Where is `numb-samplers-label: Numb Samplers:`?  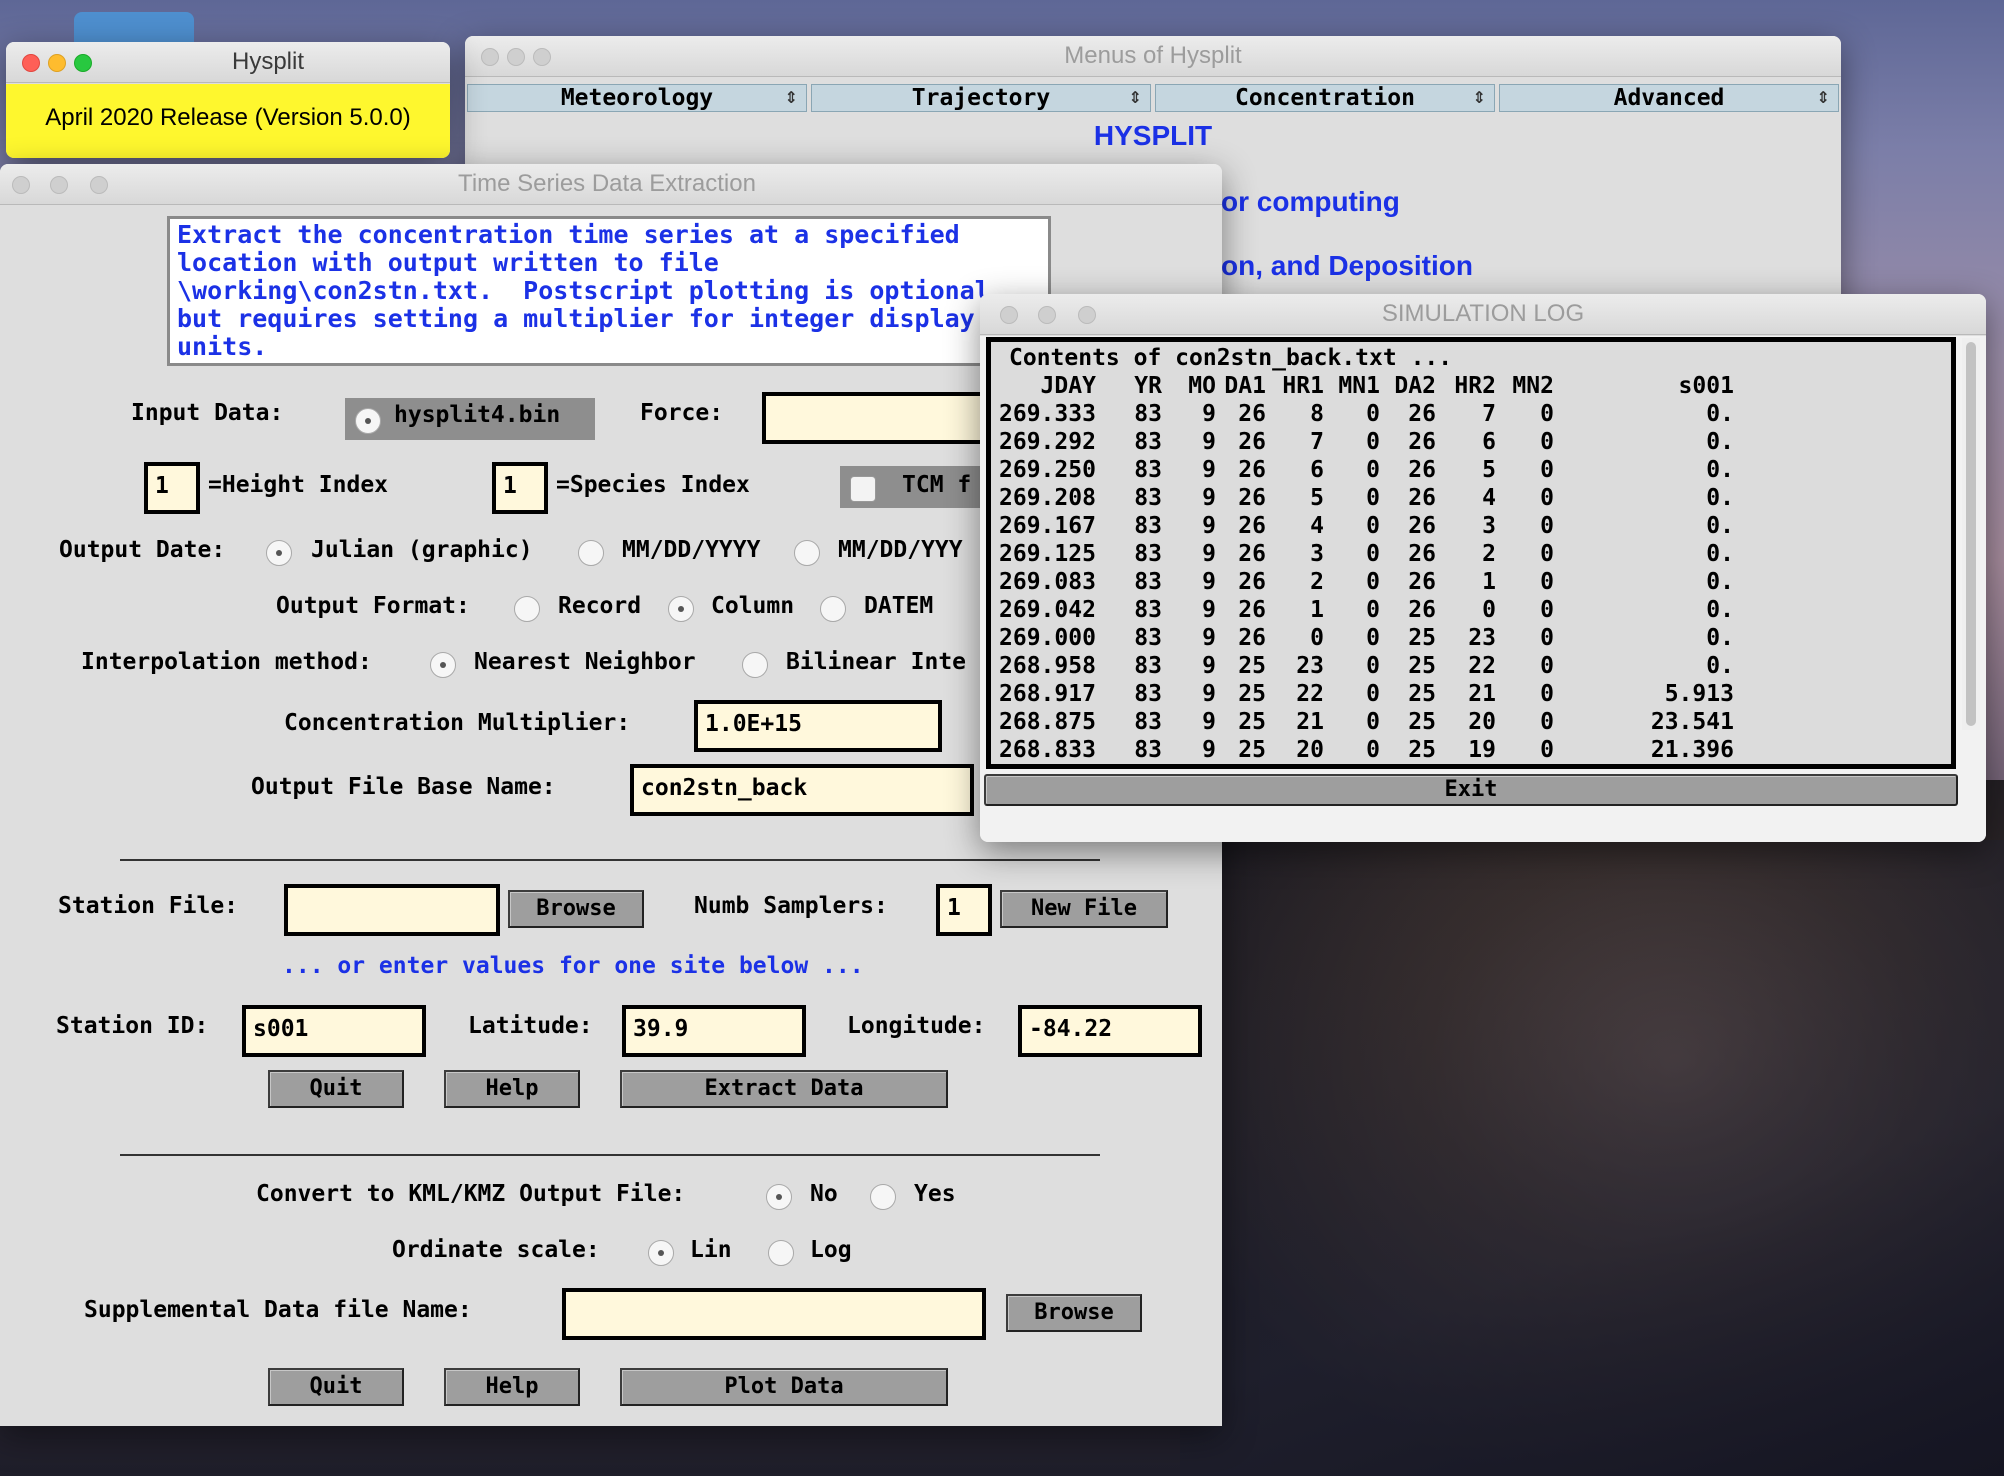
numb-samplers-label: Numb Samplers: is located at coordinates (791, 906).